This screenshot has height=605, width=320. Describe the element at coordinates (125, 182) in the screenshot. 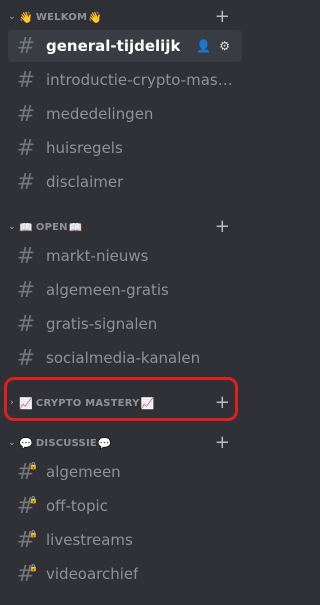

I see `channel-disclaimer: # disclaimer` at that location.